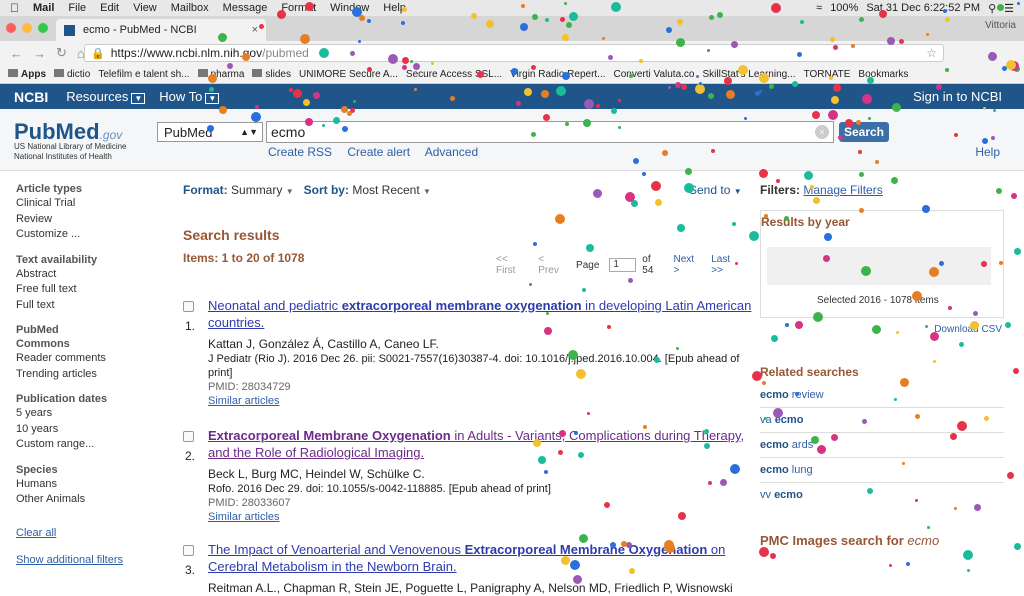  What do you see at coordinates (715, 190) in the screenshot?
I see `send-to-menu: Send to ▼` at bounding box center [715, 190].